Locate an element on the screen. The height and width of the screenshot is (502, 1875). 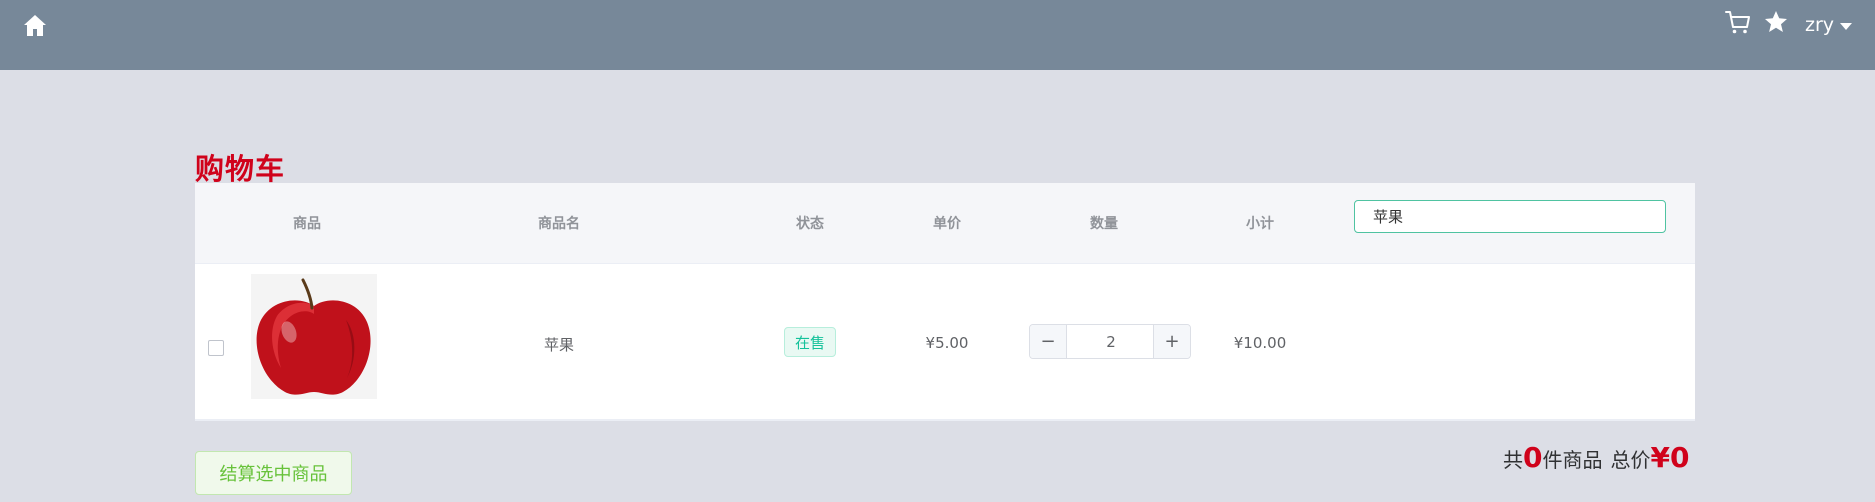
unit-price: ¥5.00 is located at coordinates (947, 343).